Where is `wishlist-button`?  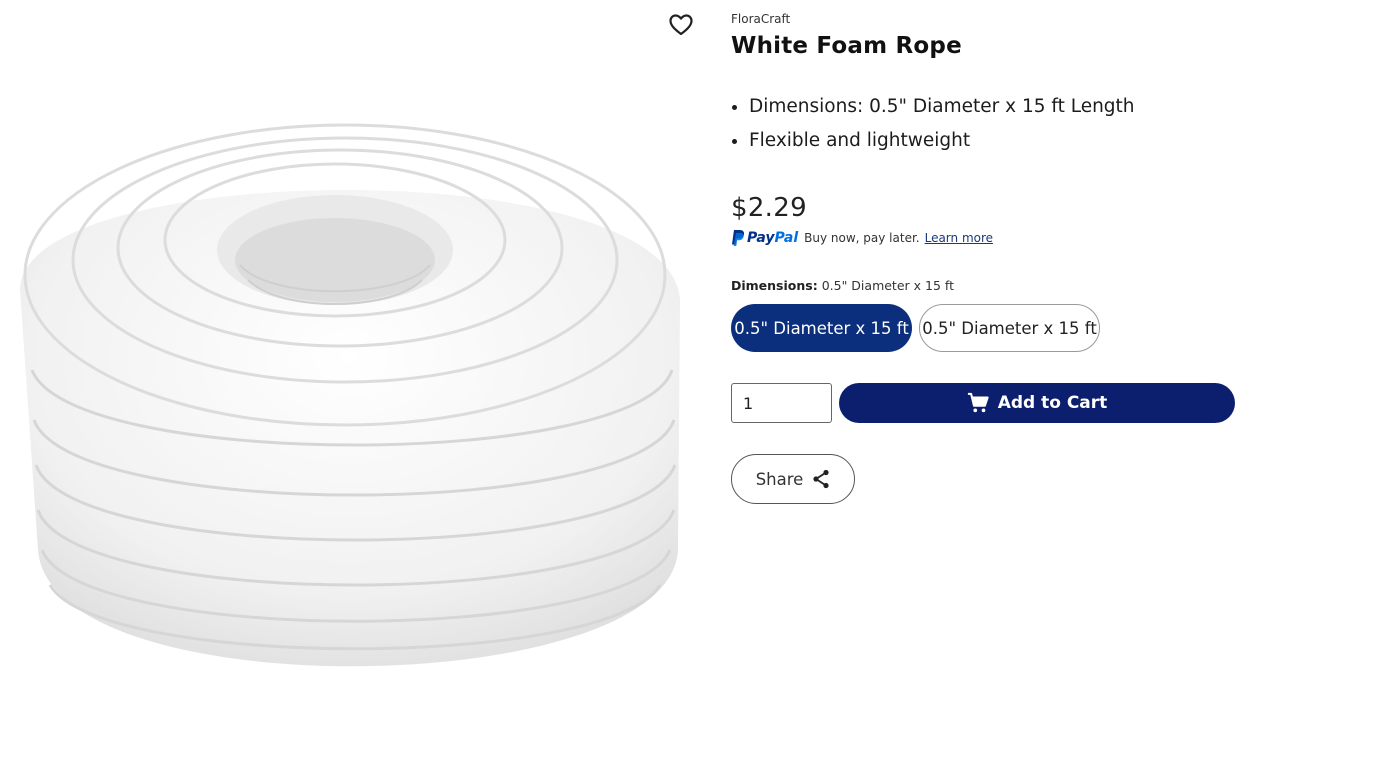 wishlist-button is located at coordinates (681, 25).